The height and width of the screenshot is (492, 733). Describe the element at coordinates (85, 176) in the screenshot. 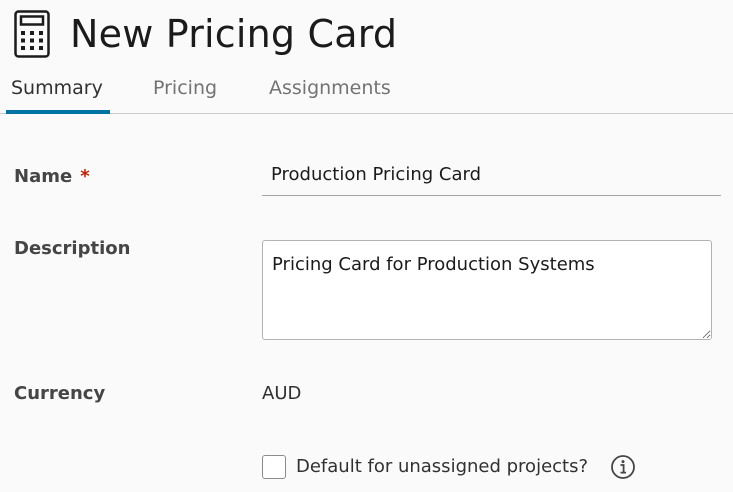

I see `required-marker: *` at that location.